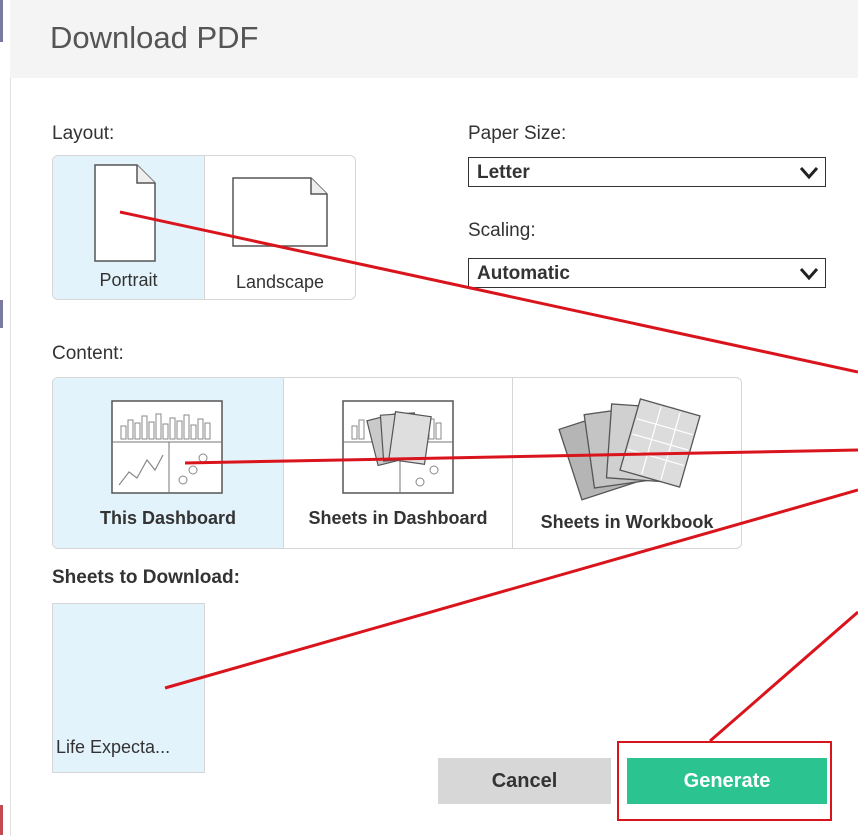  Describe the element at coordinates (627, 522) in the screenshot. I see `sheets-in-workbook-label: Sheets in Workbook` at that location.